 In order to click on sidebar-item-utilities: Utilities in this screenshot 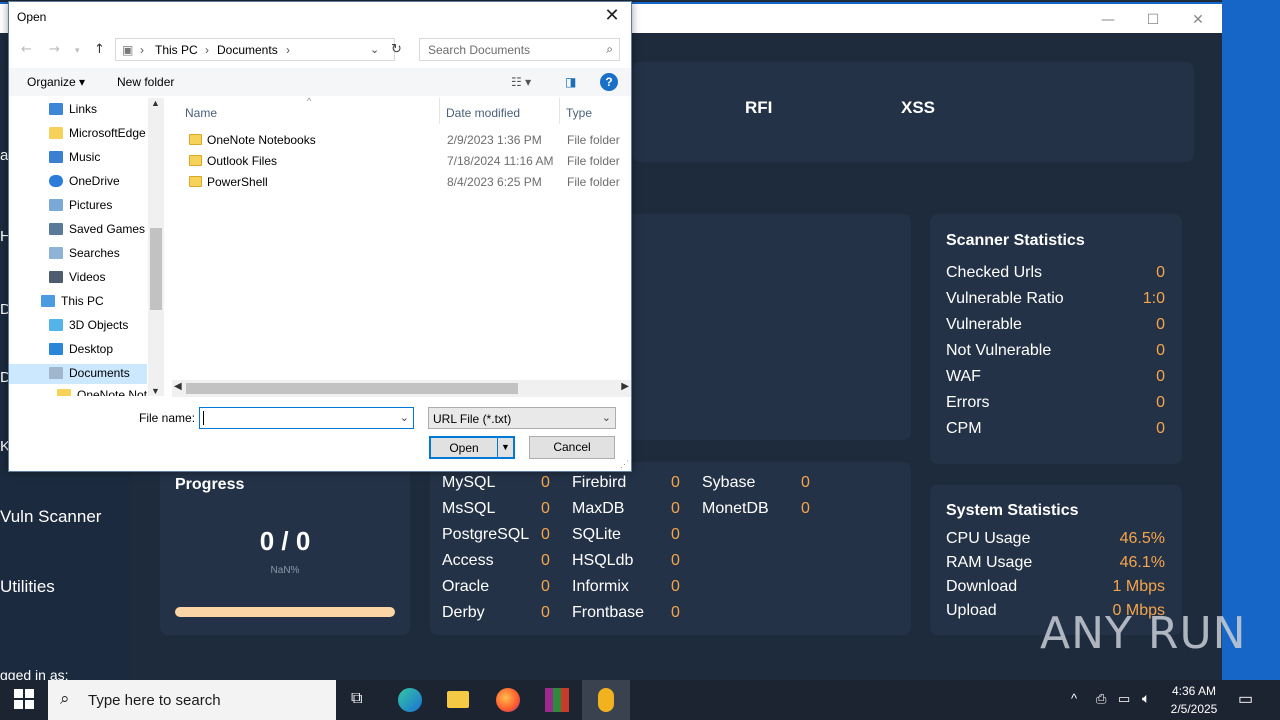, I will do `click(27, 587)`.